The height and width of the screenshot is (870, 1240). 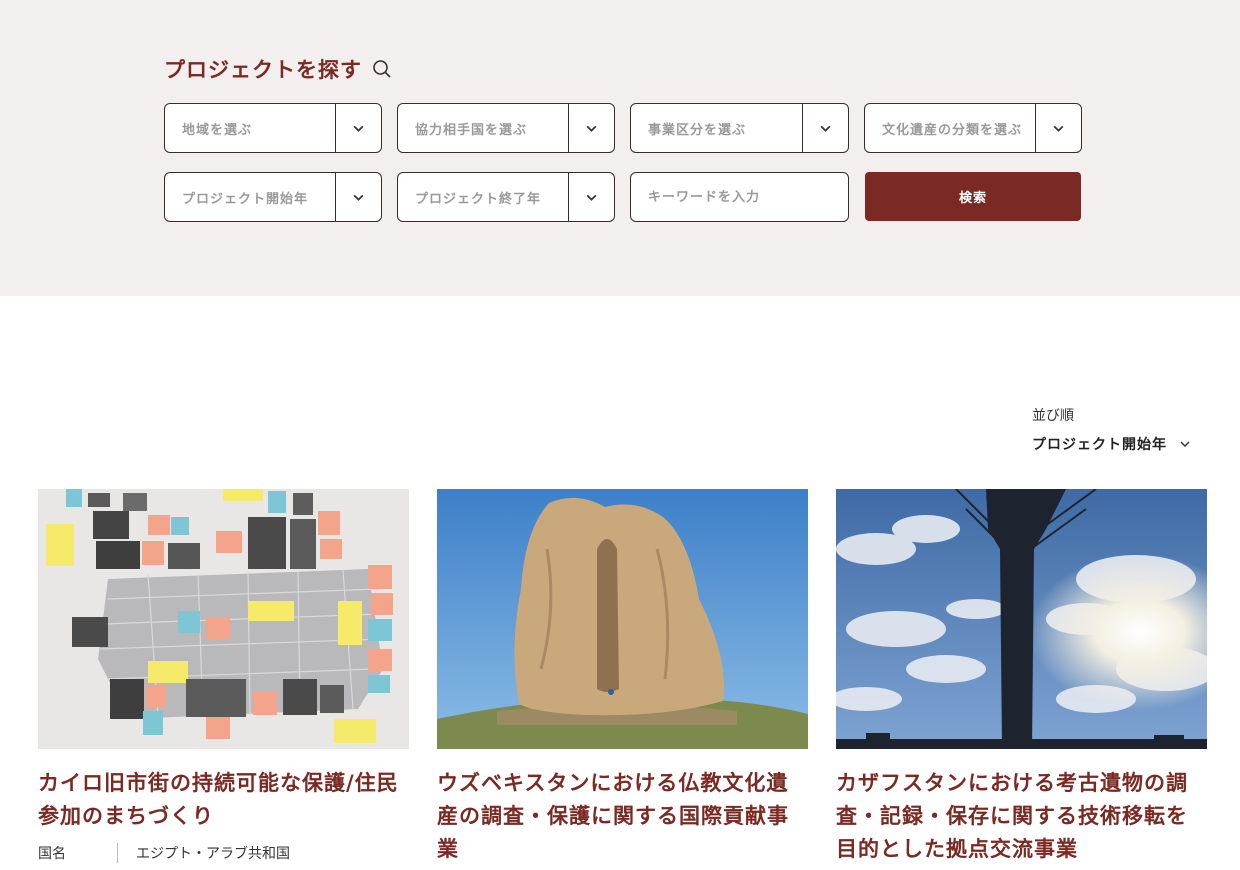 I want to click on partner-country-select: 協力相手国を選ぶ, so click(x=506, y=128).